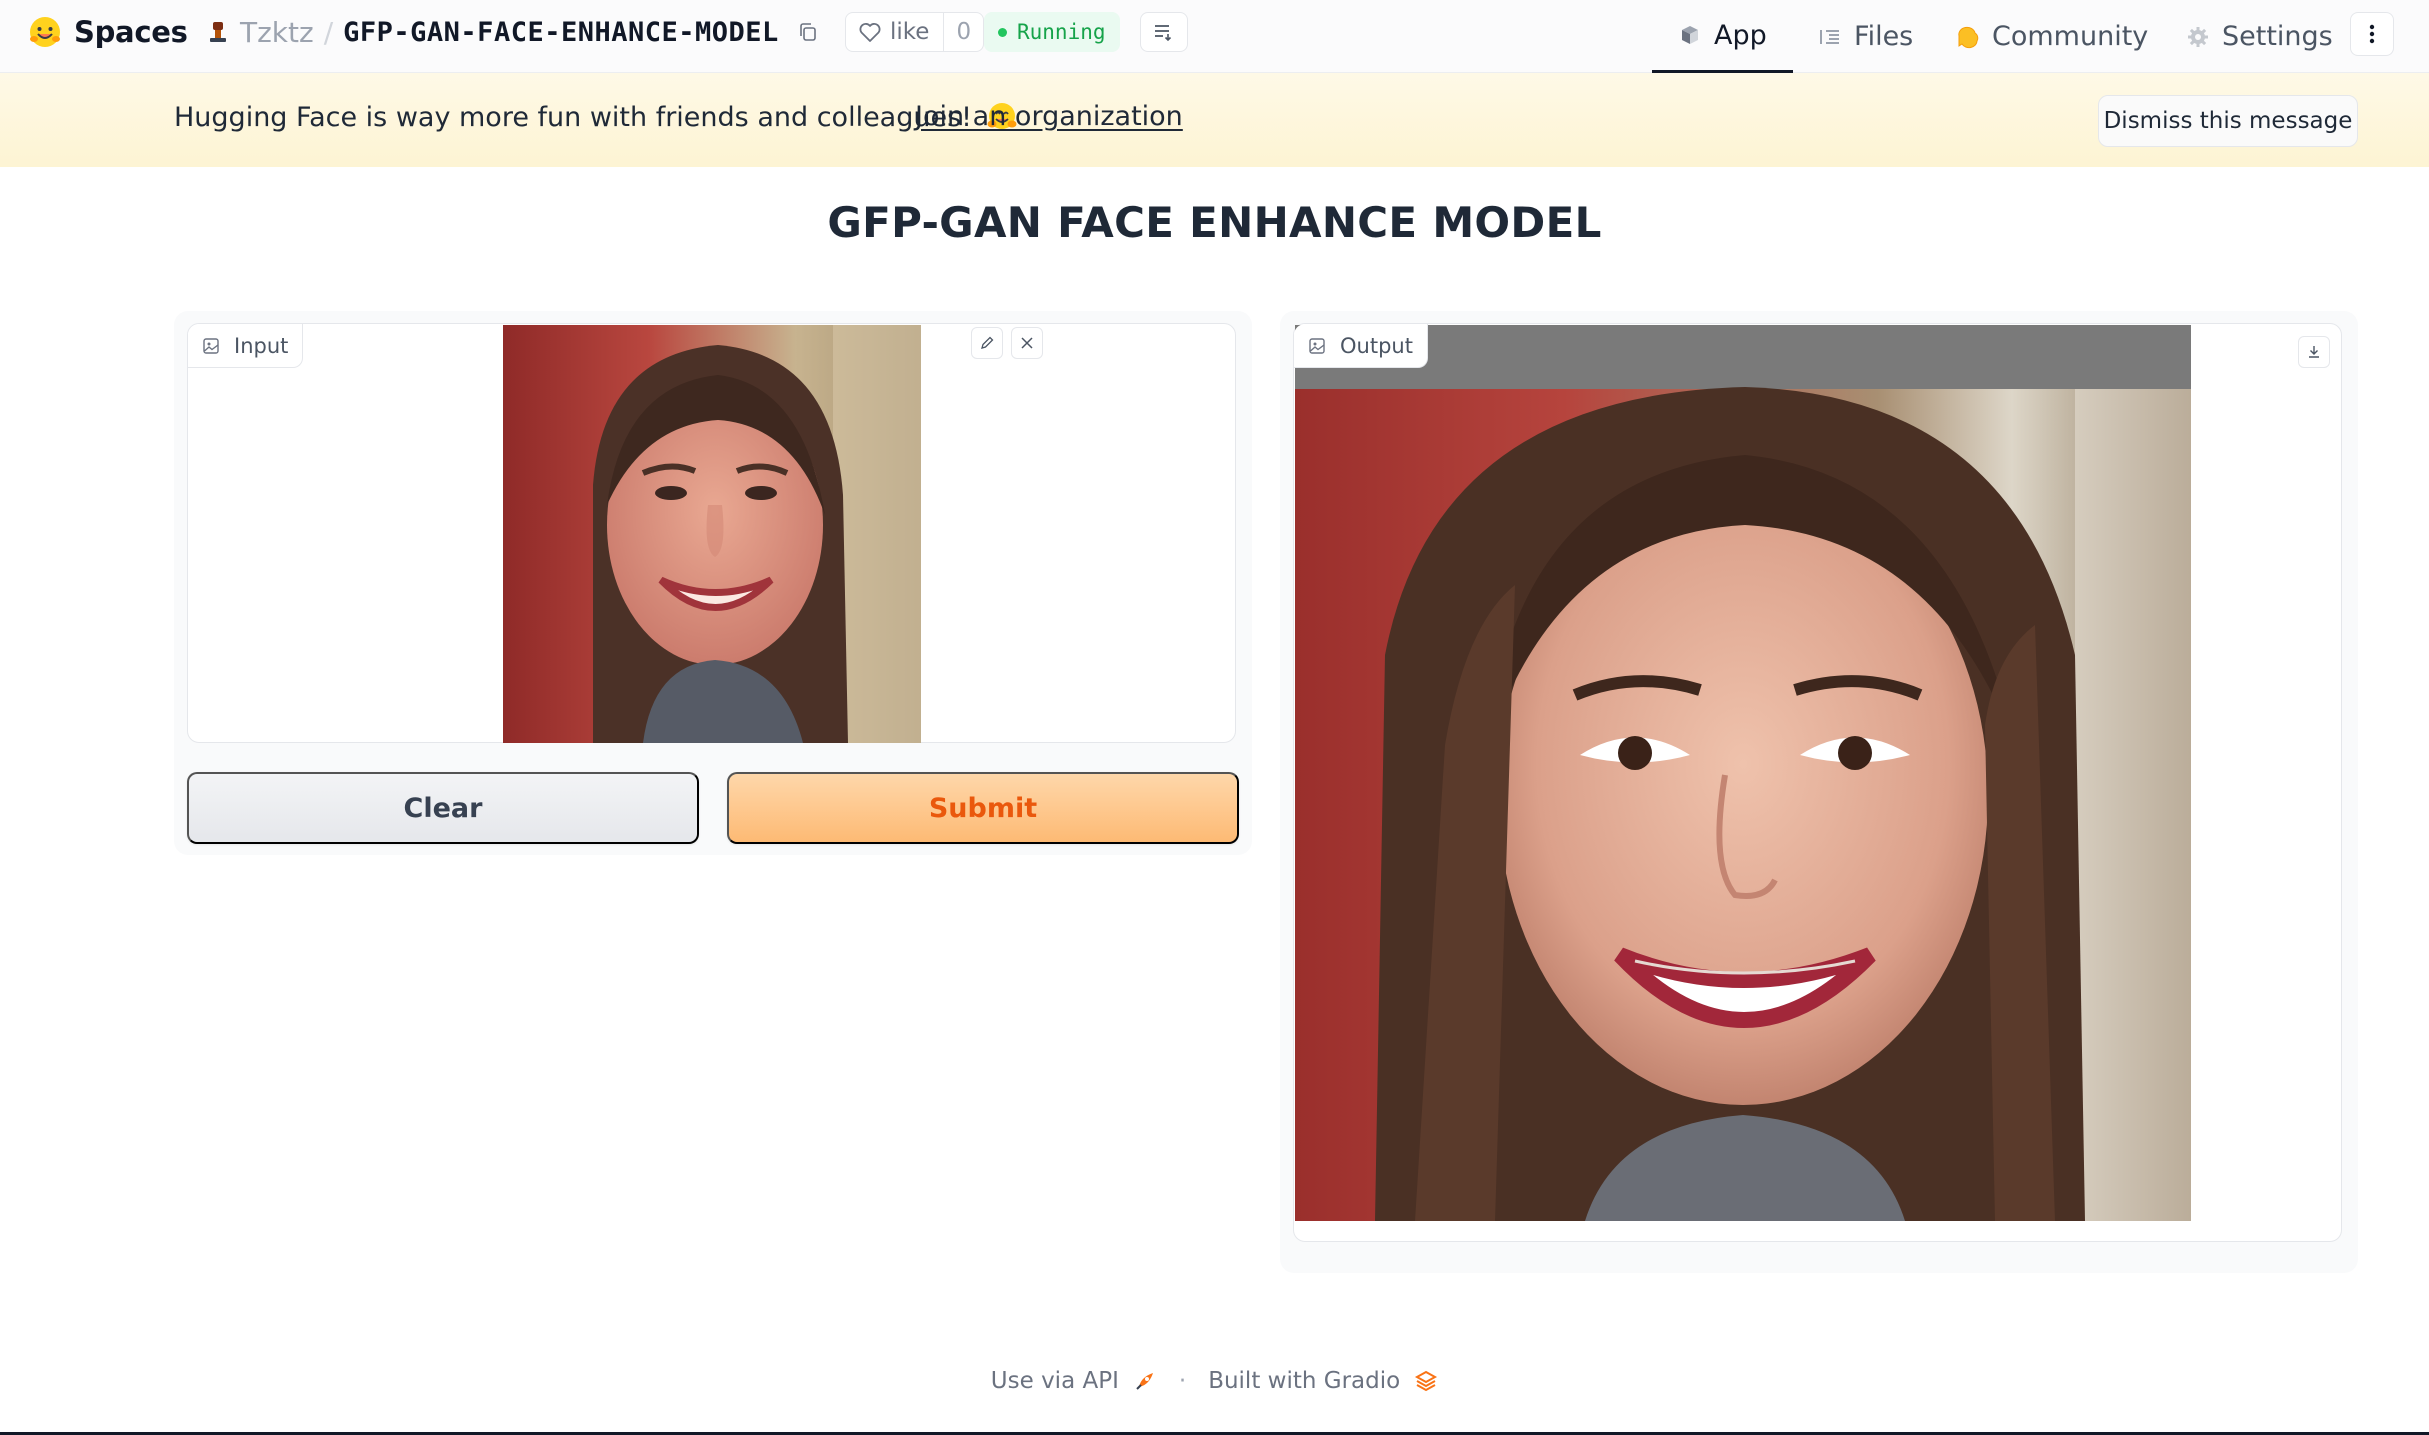 This screenshot has width=2429, height=1435. What do you see at coordinates (1304, 1381) in the screenshot?
I see `built-with-gradio-link: Built with Gradio` at bounding box center [1304, 1381].